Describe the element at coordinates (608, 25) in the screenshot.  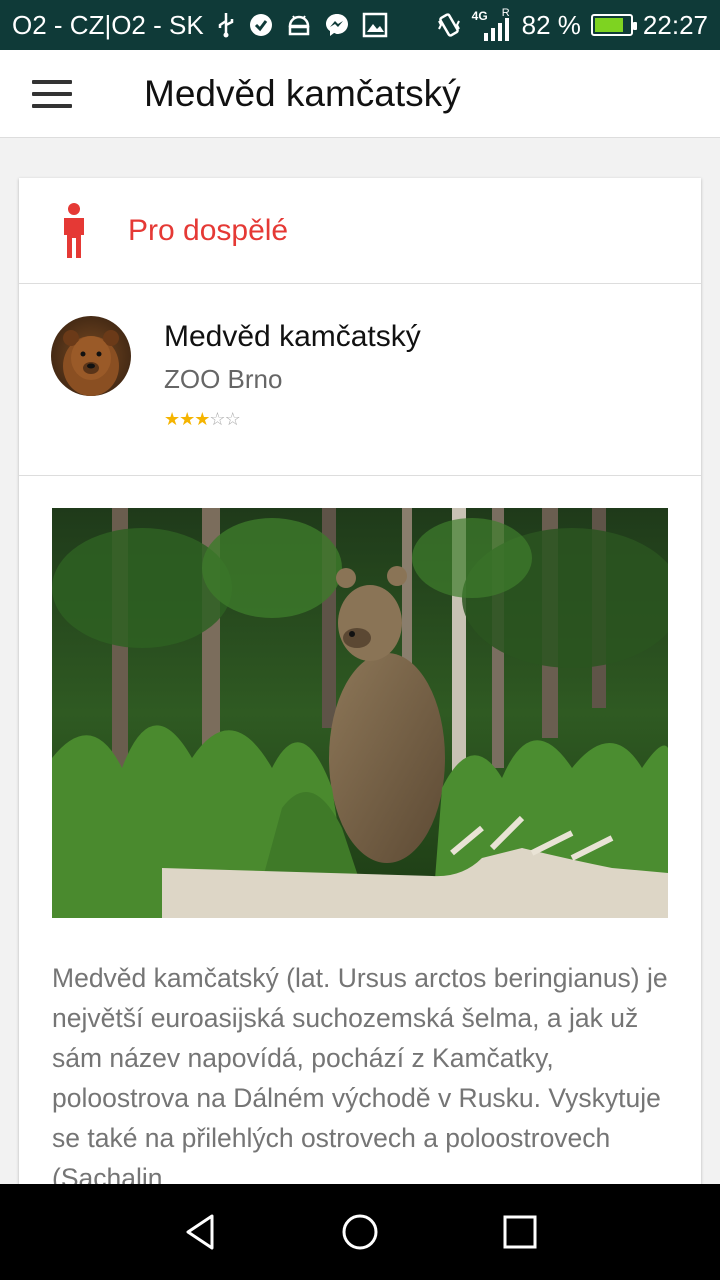
I see `battery-fill` at that location.